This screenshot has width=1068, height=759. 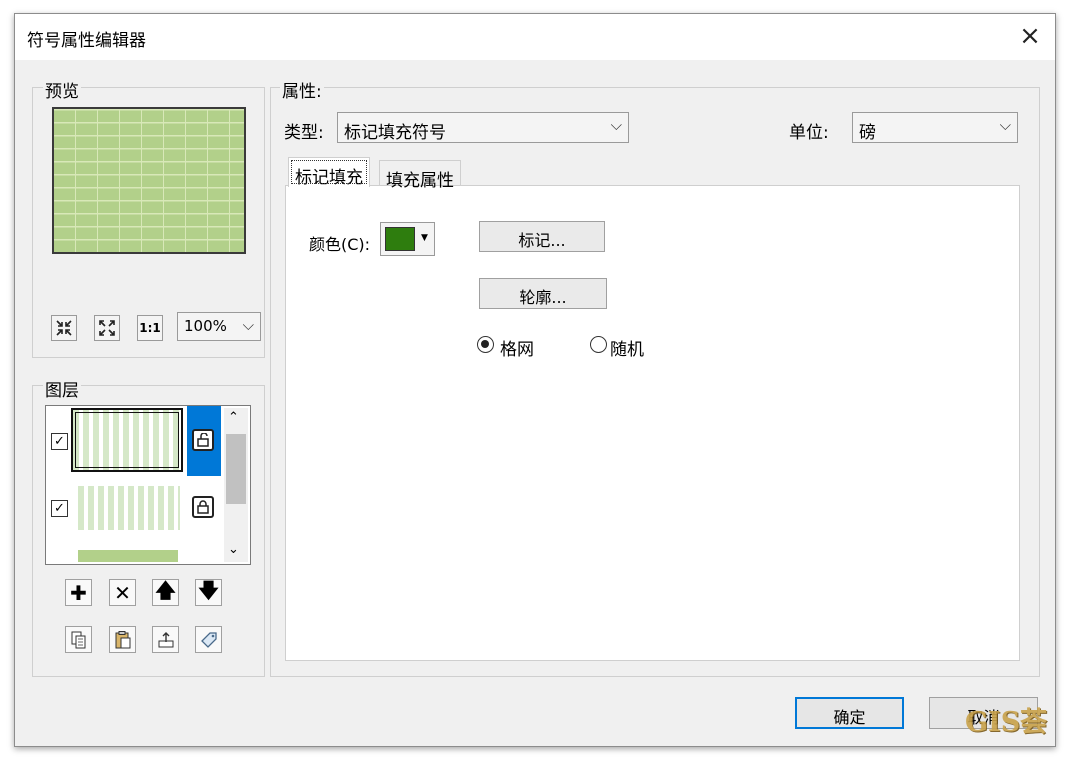 I want to click on scroll-thumb, so click(x=236, y=469).